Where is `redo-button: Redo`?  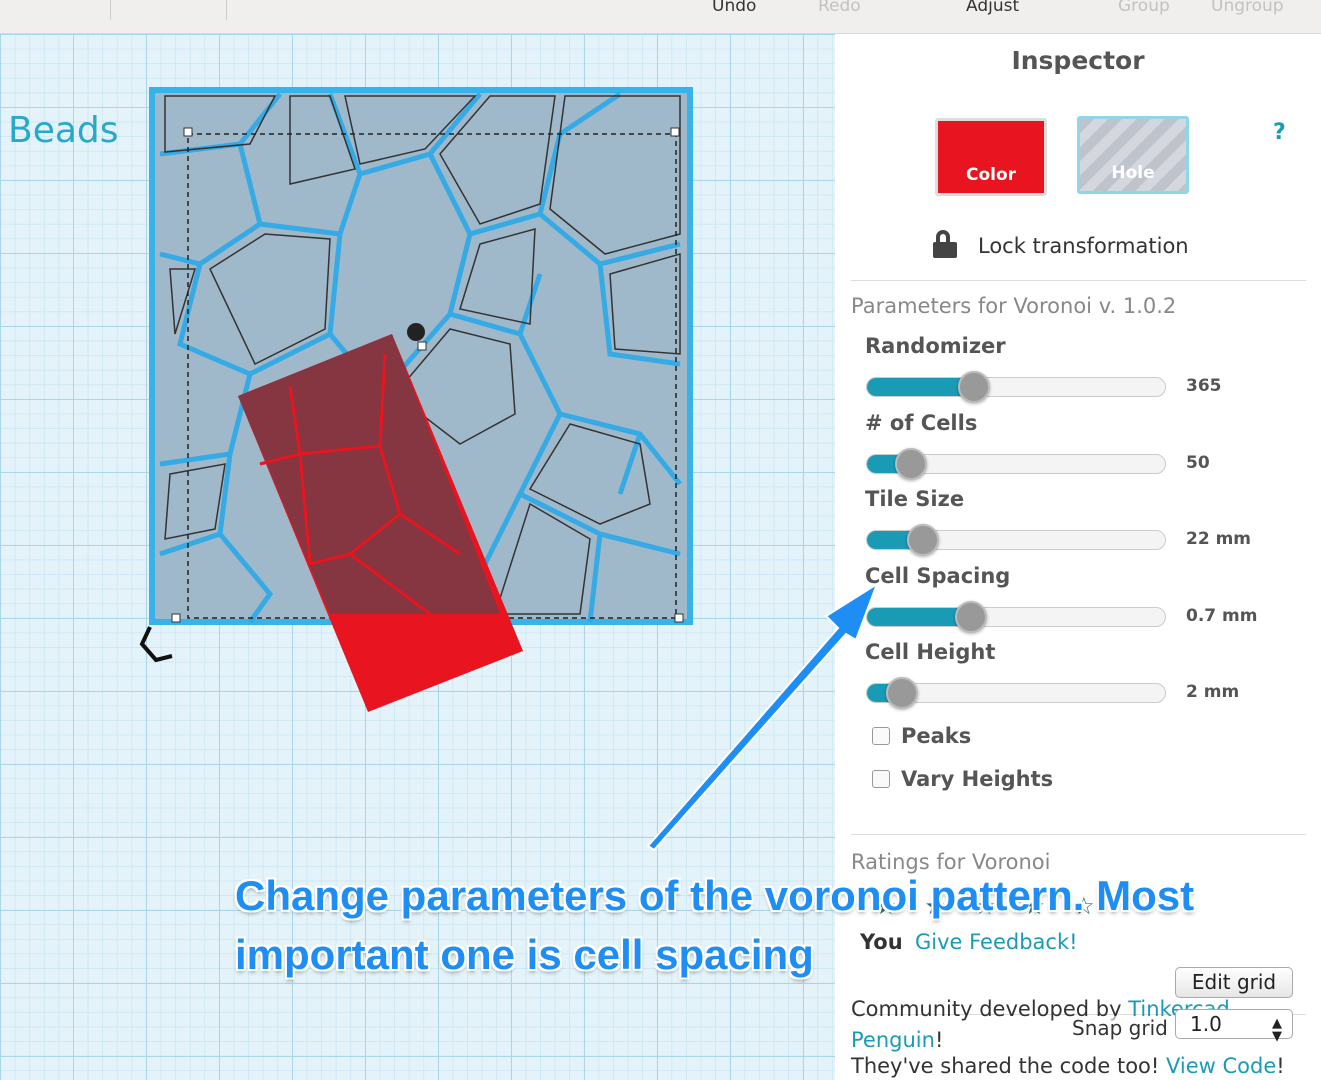 redo-button: Redo is located at coordinates (839, 8).